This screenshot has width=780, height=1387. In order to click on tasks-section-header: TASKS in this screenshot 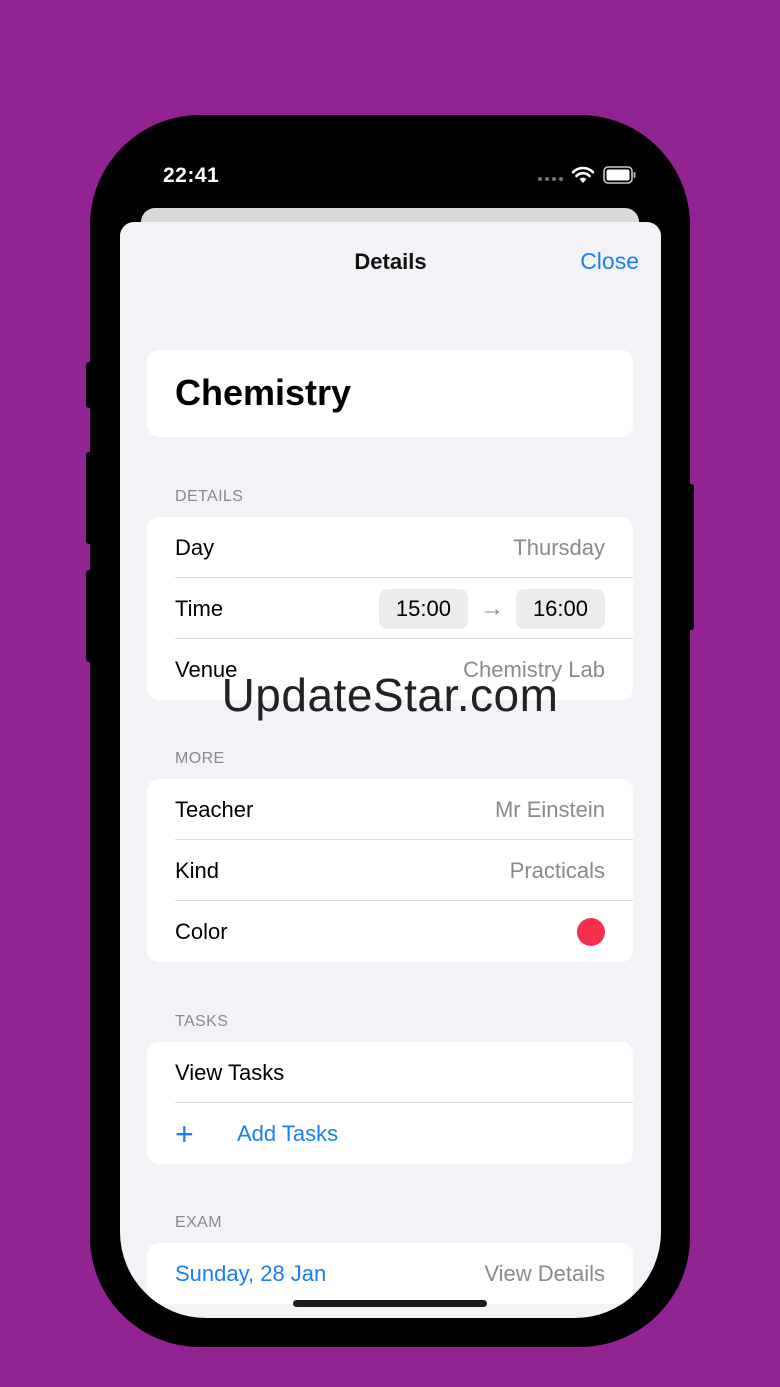, I will do `click(202, 1021)`.